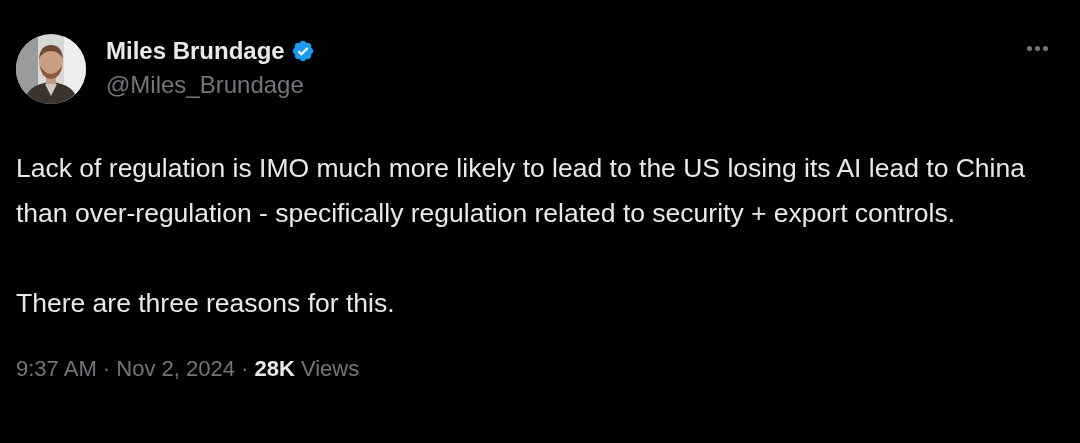 The width and height of the screenshot is (1080, 443). What do you see at coordinates (1037, 48) in the screenshot?
I see `more-options-icon` at bounding box center [1037, 48].